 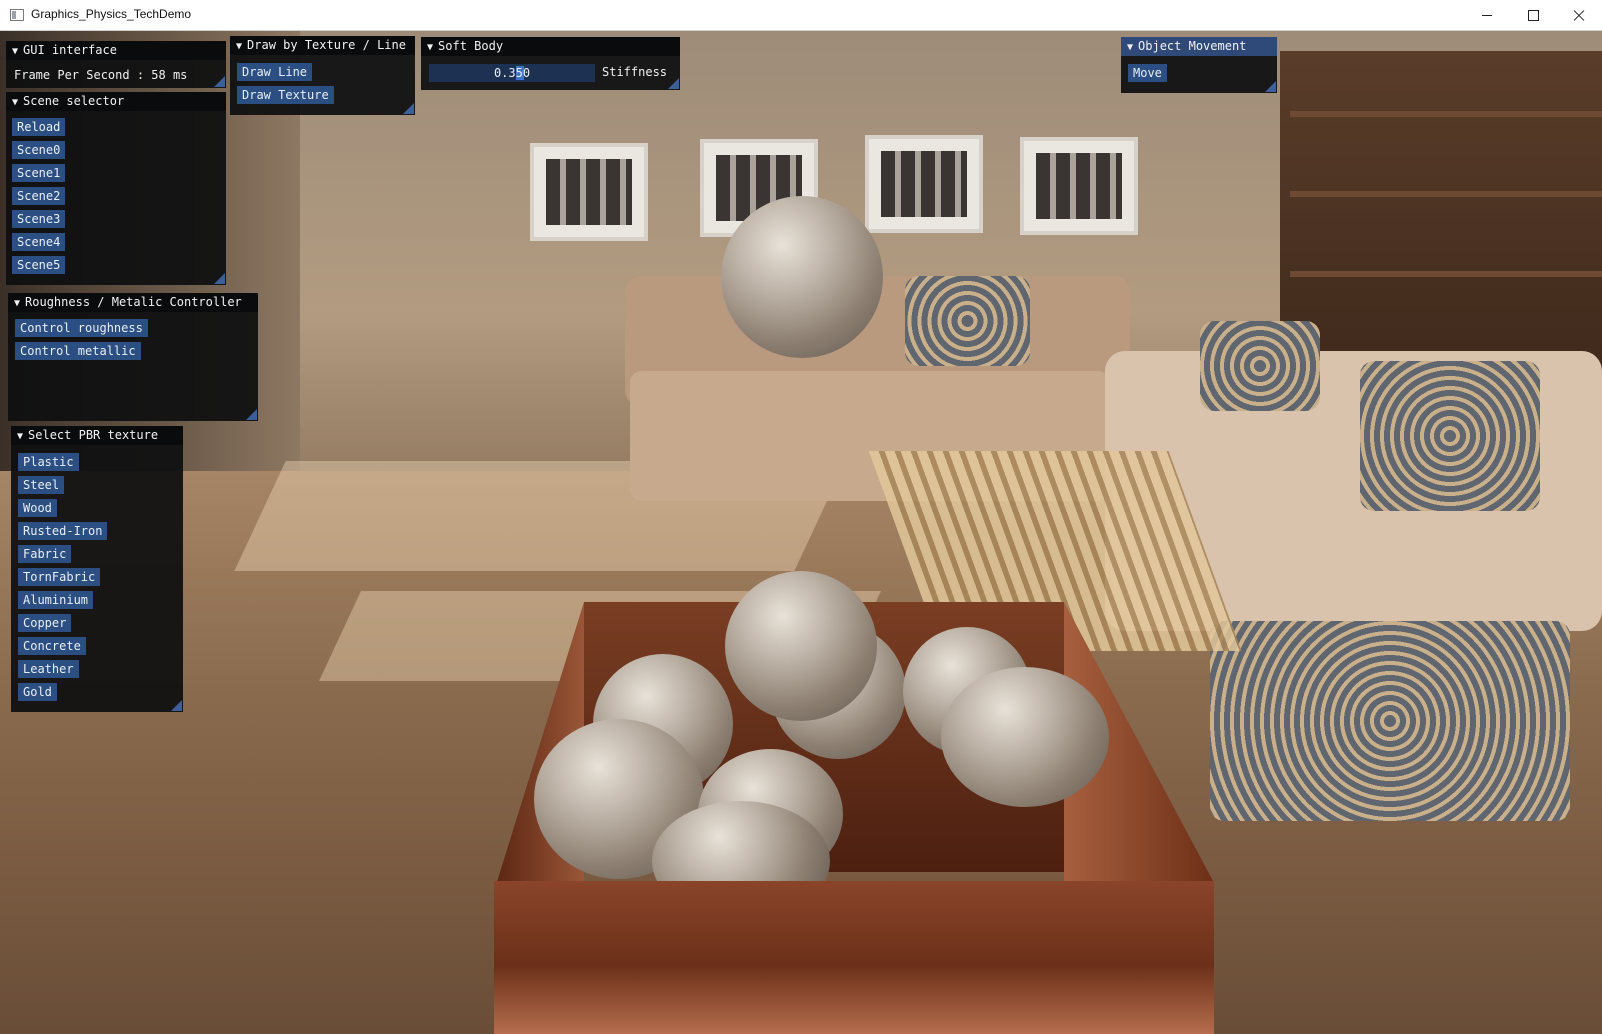 What do you see at coordinates (39, 173) in the screenshot?
I see `scene1-button: Scene1` at bounding box center [39, 173].